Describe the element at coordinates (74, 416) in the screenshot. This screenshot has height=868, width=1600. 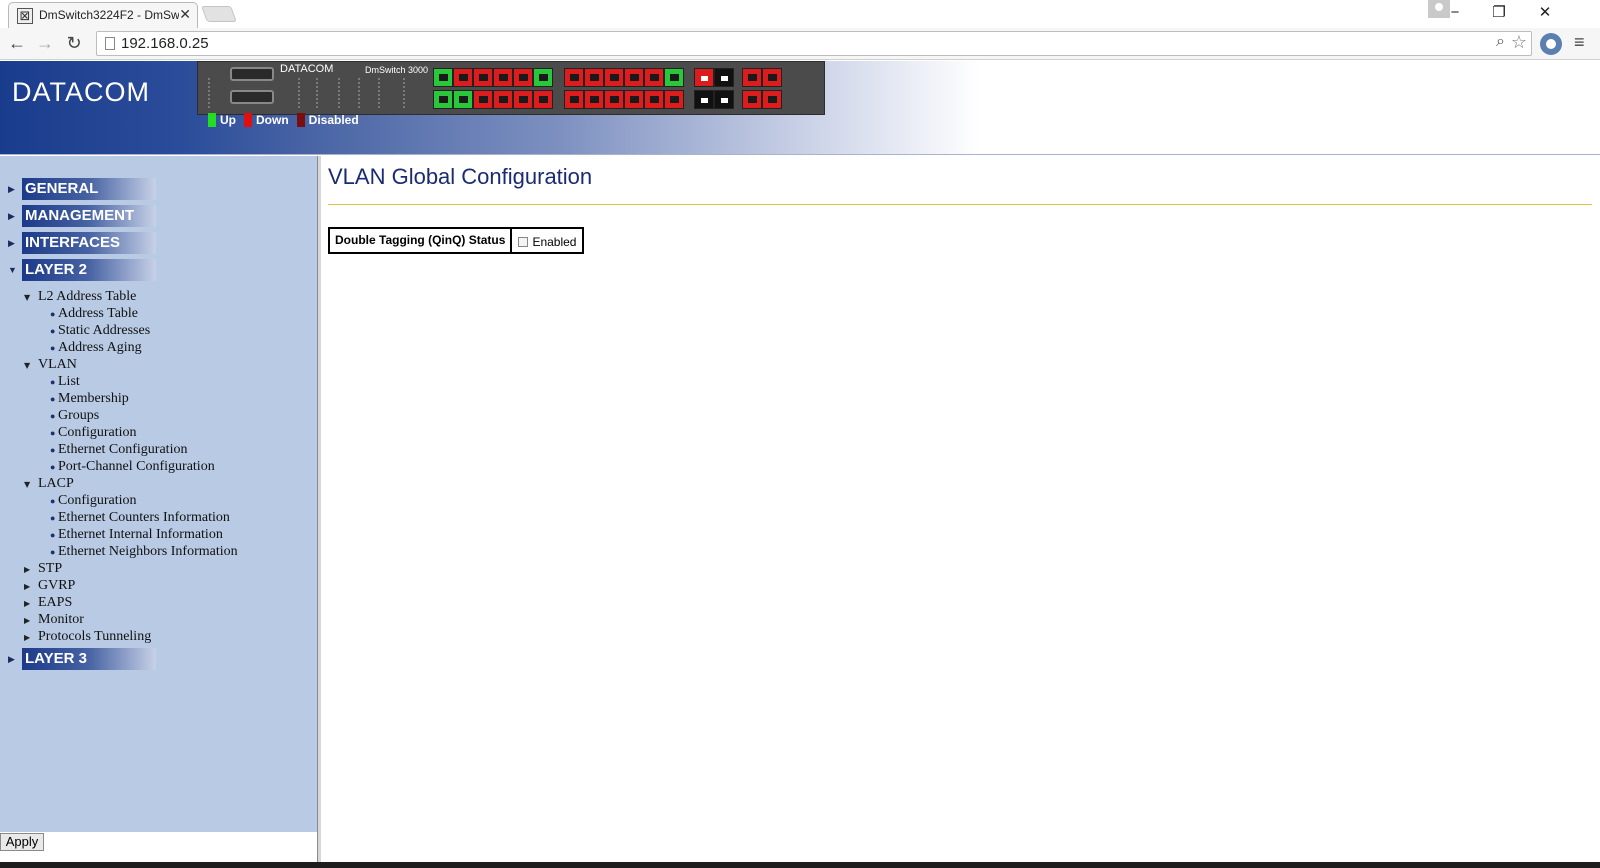
I see `tree-item-vlan-groups: ● Groups` at that location.